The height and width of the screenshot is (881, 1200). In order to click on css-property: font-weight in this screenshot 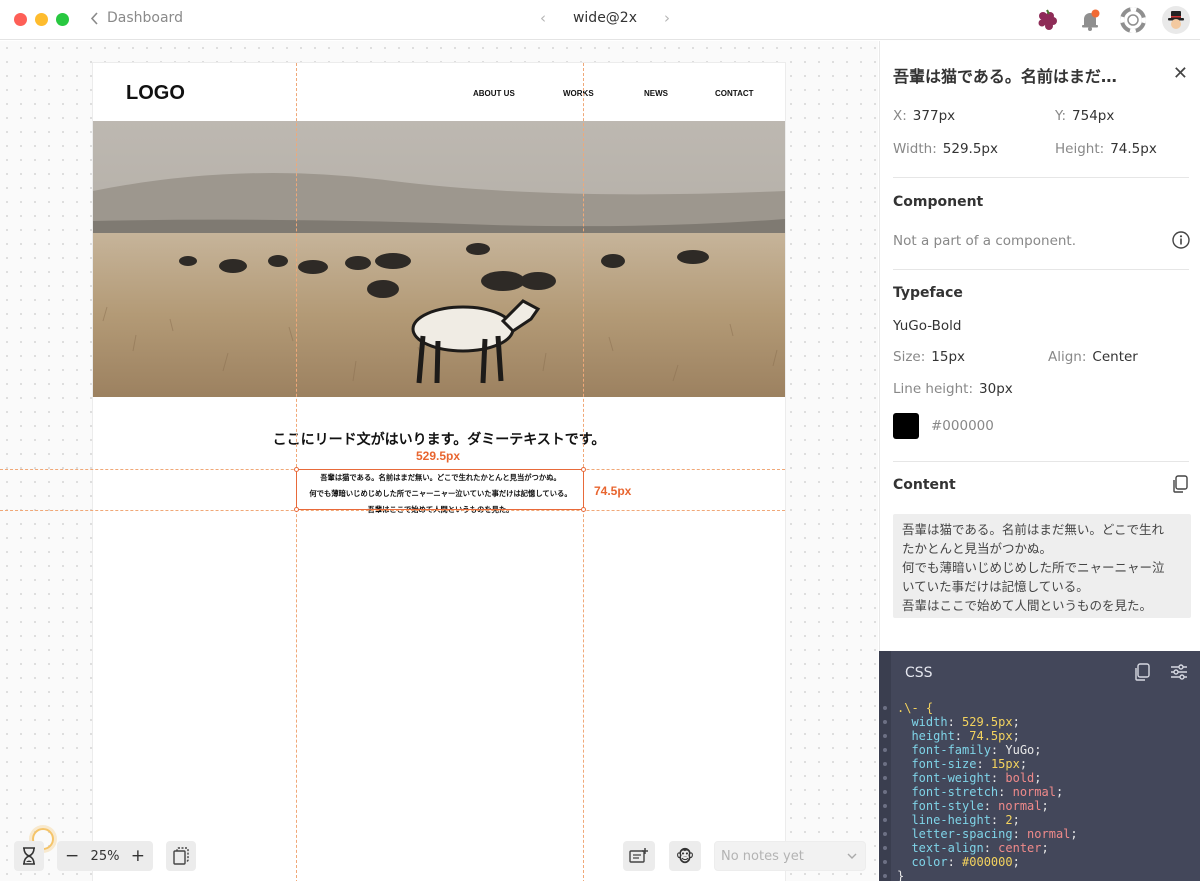, I will do `click(944, 778)`.